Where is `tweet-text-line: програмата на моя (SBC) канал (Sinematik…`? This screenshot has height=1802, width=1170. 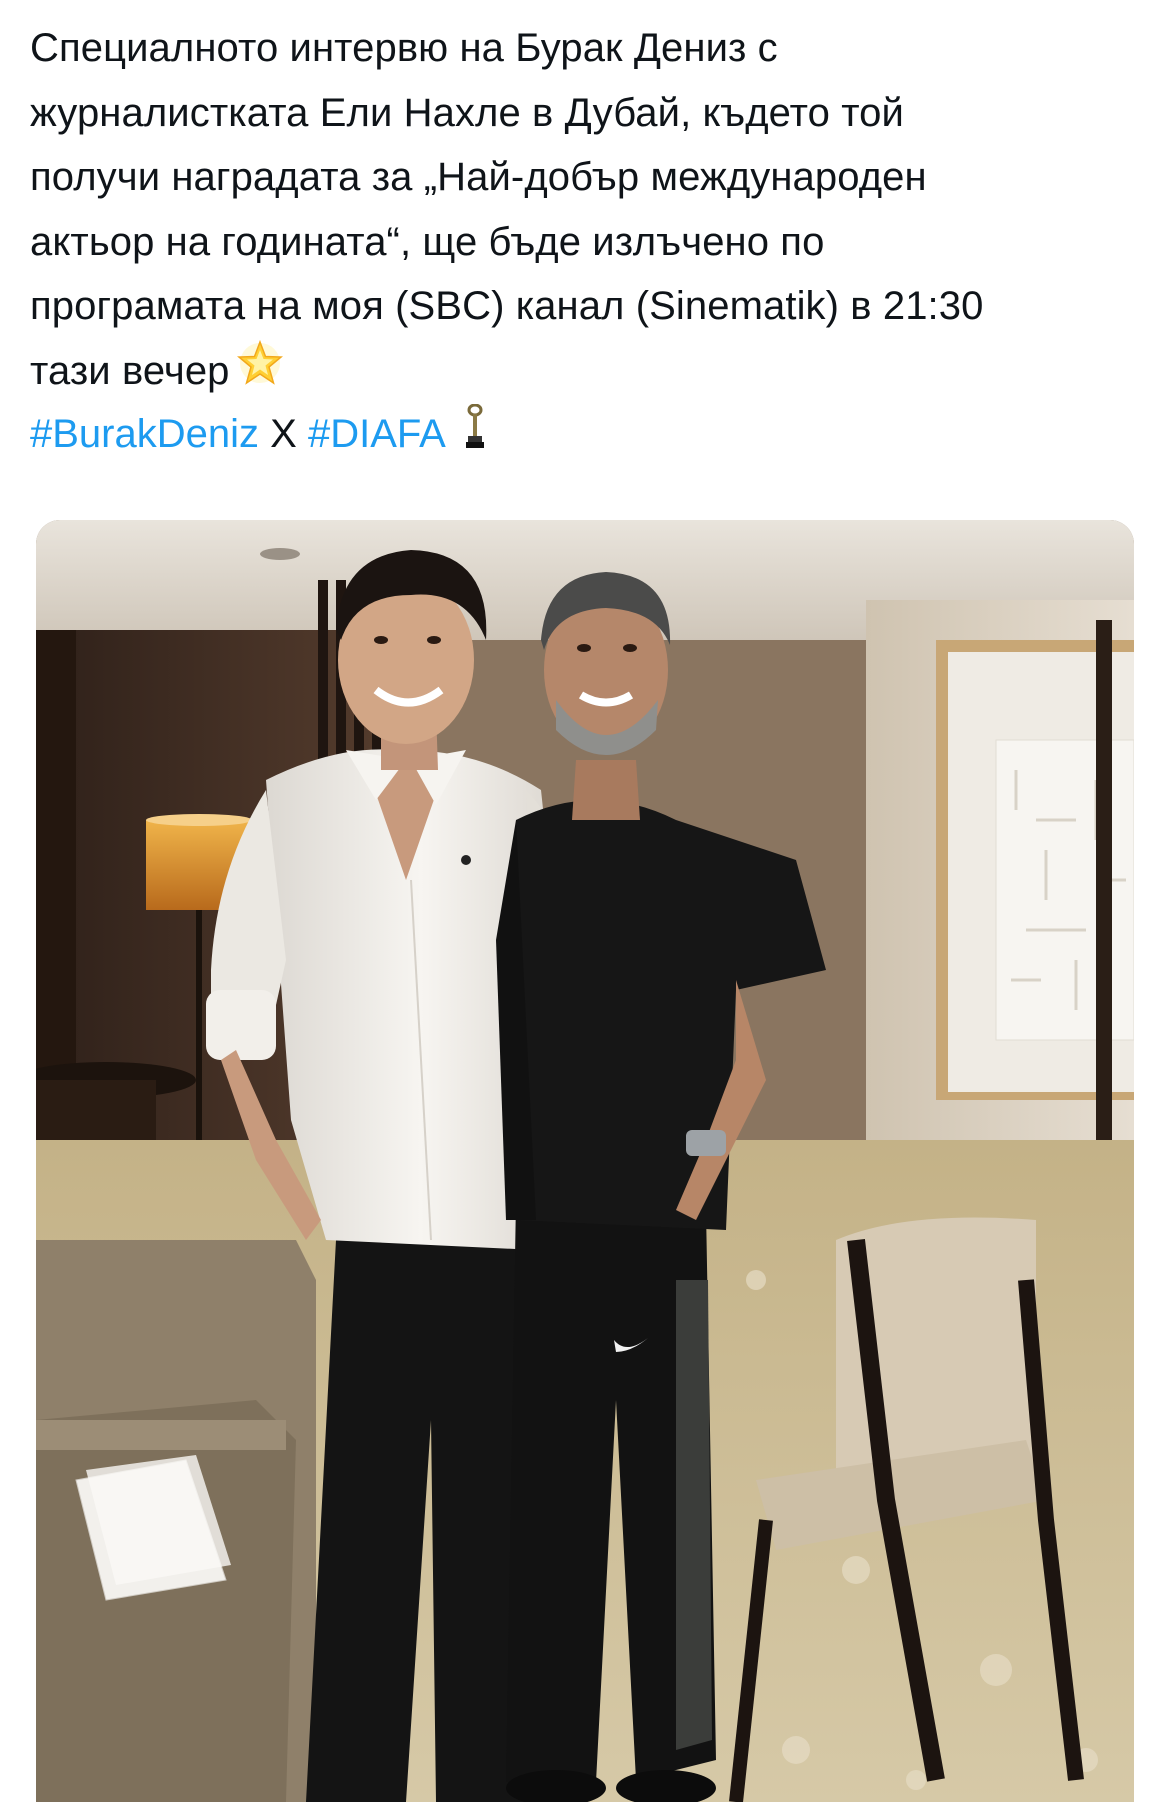 tweet-text-line: програмата на моя (SBC) канал (Sinematik… is located at coordinates (507, 306).